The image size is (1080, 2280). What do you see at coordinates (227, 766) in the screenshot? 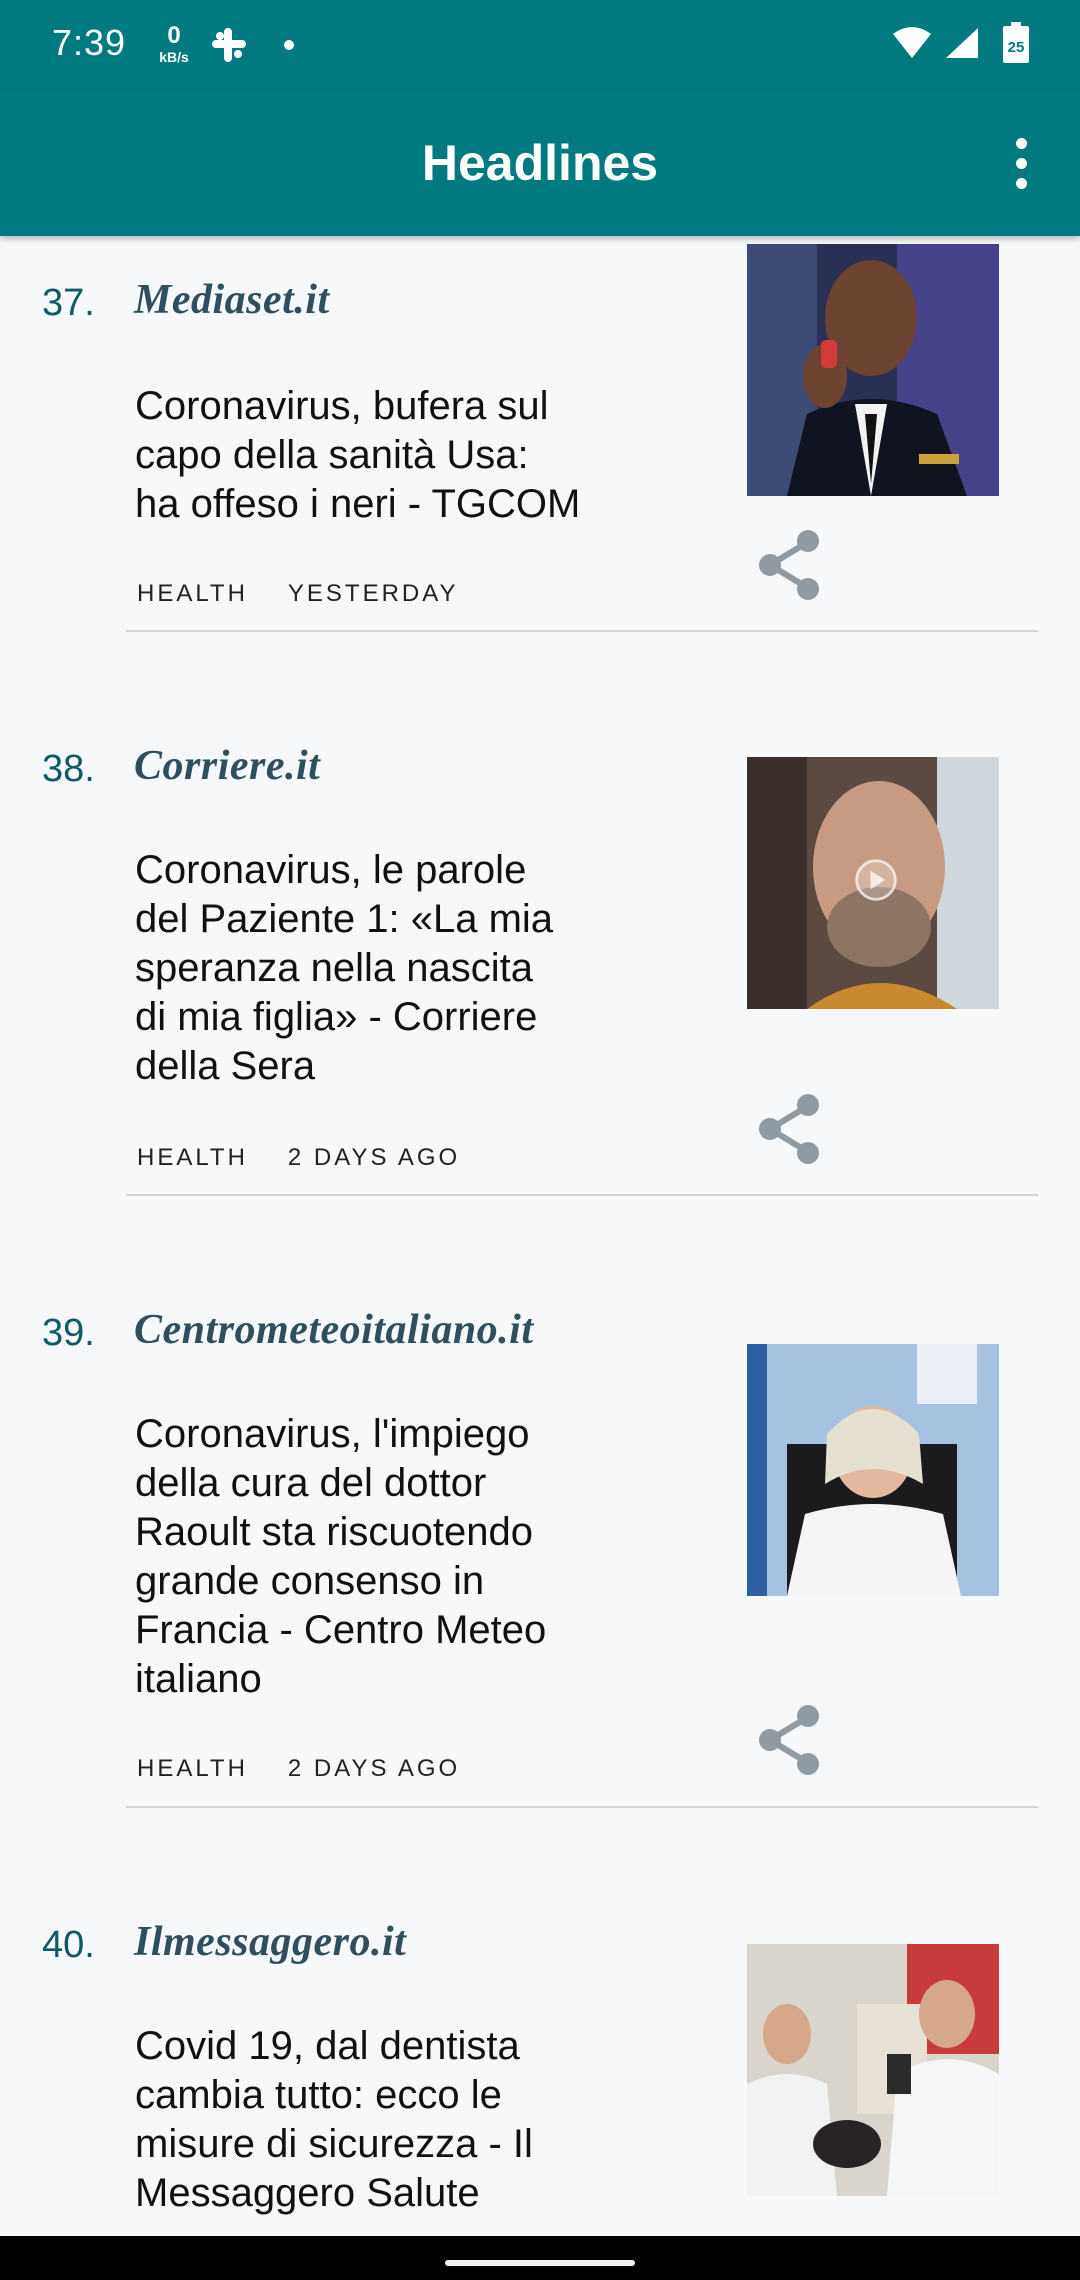
I see `article-source: Corriere.it` at bounding box center [227, 766].